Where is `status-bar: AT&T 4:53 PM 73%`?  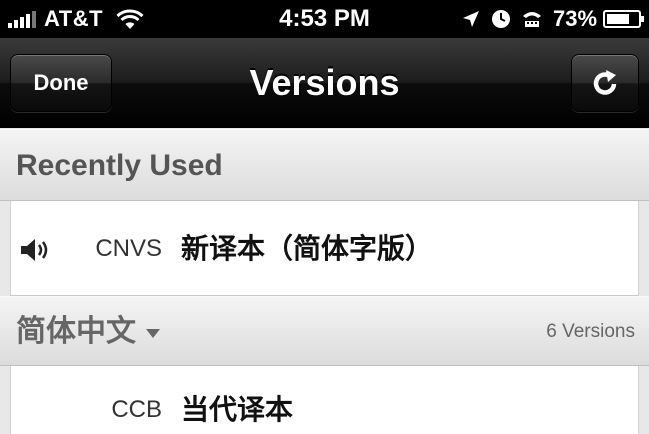
status-bar: AT&T 4:53 PM 73% is located at coordinates (324, 19).